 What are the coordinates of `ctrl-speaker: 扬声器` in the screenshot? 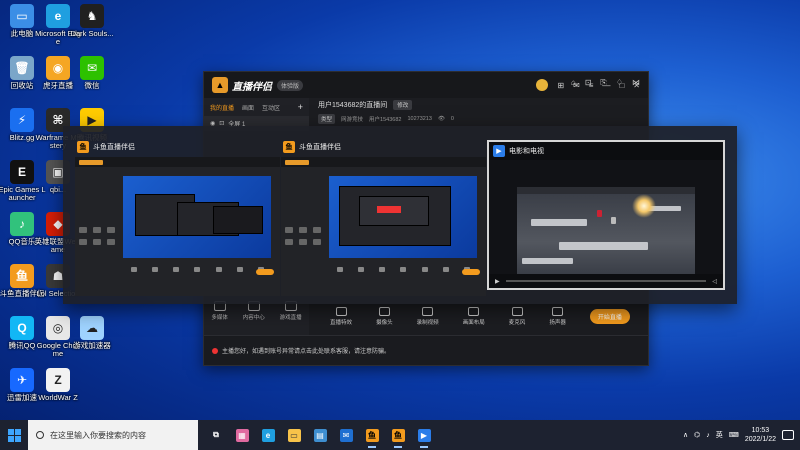 It's located at (557, 316).